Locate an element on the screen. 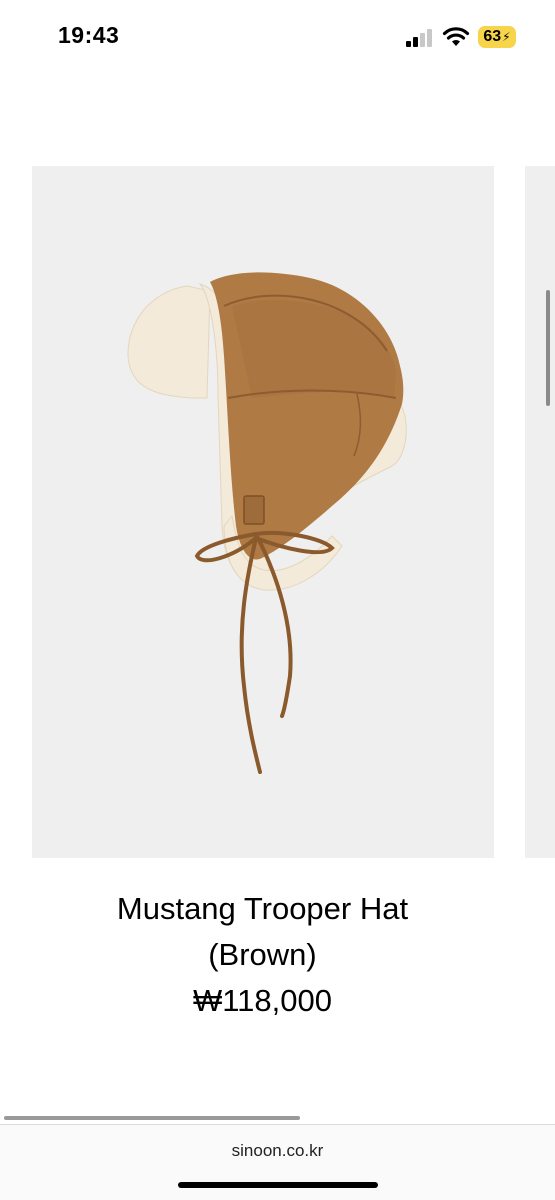  battery-level: 63 is located at coordinates (492, 36).